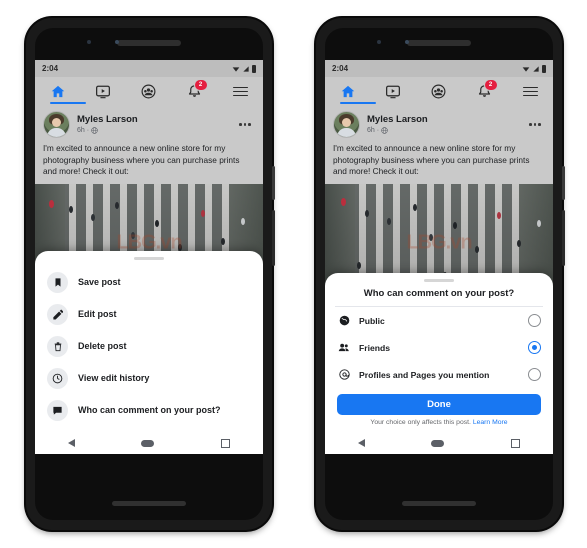 This screenshot has width=587, height=548. What do you see at coordinates (439, 404) in the screenshot?
I see `done-button: Done` at bounding box center [439, 404].